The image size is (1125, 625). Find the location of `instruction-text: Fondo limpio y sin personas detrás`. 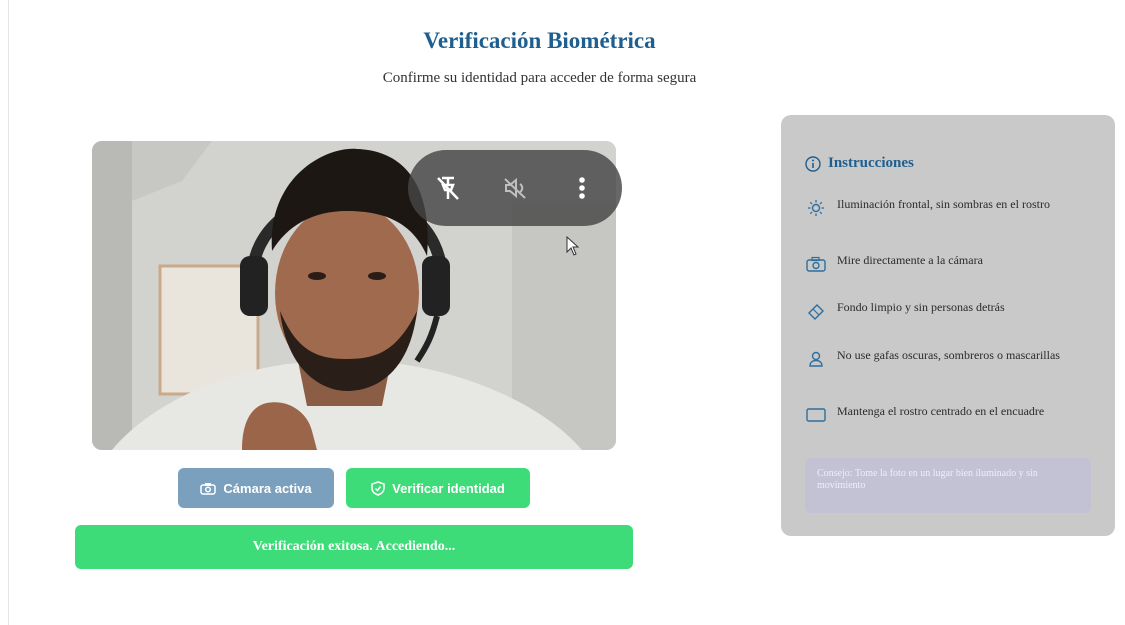

instruction-text: Fondo limpio y sin personas detrás is located at coordinates (921, 307).